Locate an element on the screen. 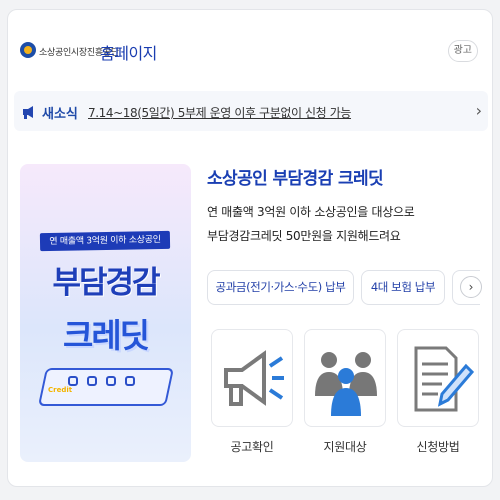 The height and width of the screenshot is (500, 500). org-logo is located at coordinates (28, 50).